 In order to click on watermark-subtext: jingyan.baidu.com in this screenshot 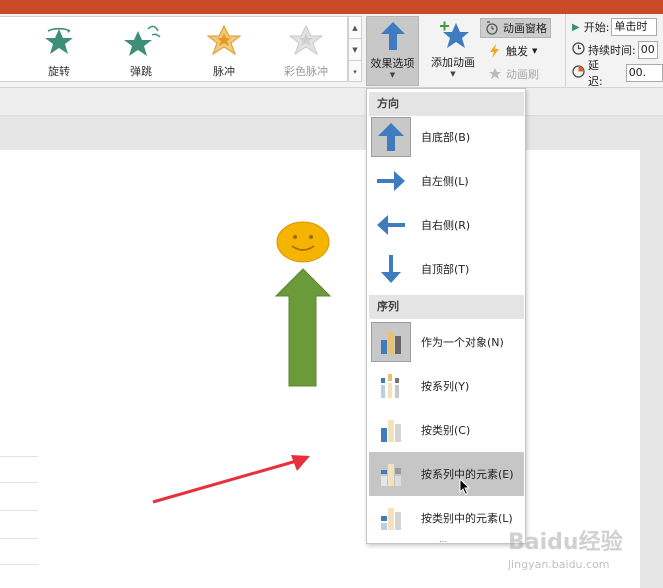, I will do `click(559, 564)`.